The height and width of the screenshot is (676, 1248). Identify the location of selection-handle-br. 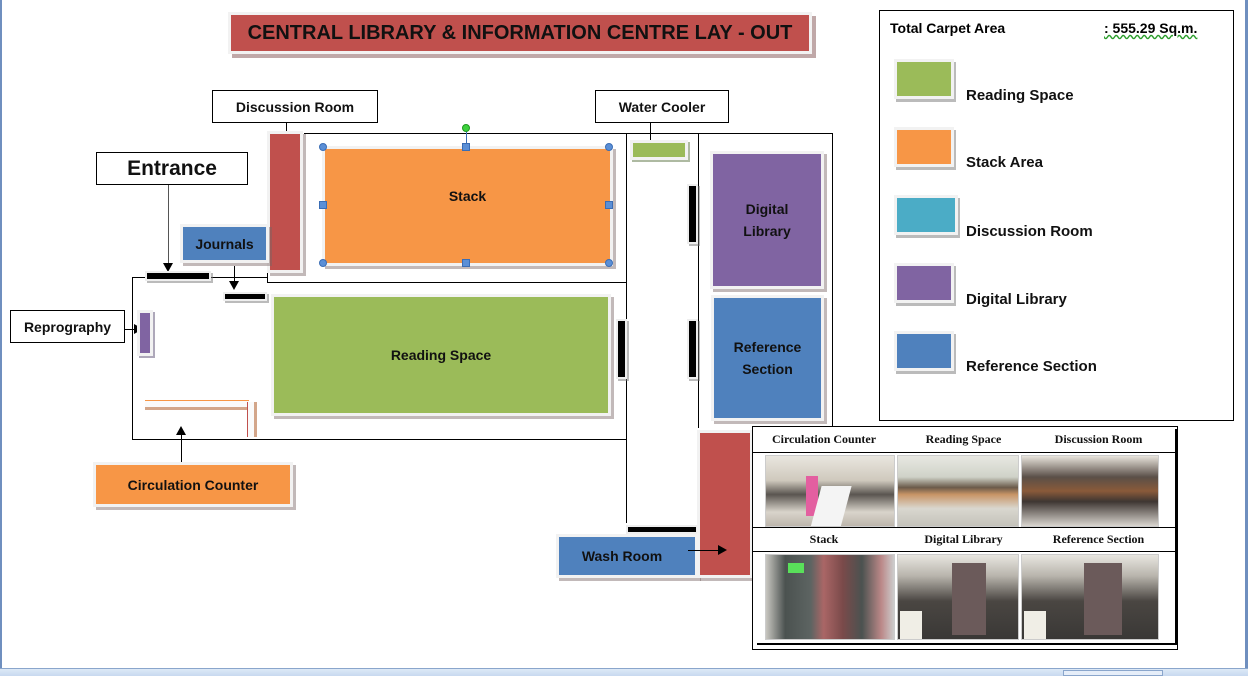
(609, 263).